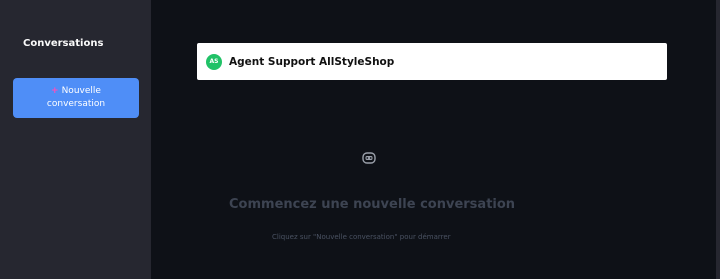 This screenshot has width=720, height=279. Describe the element at coordinates (369, 158) in the screenshot. I see `robot-icon` at that location.